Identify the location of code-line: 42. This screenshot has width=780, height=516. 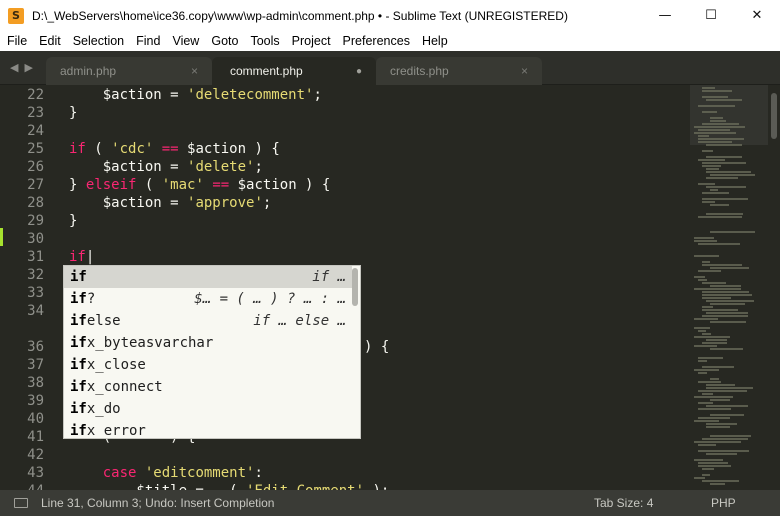
(345, 455).